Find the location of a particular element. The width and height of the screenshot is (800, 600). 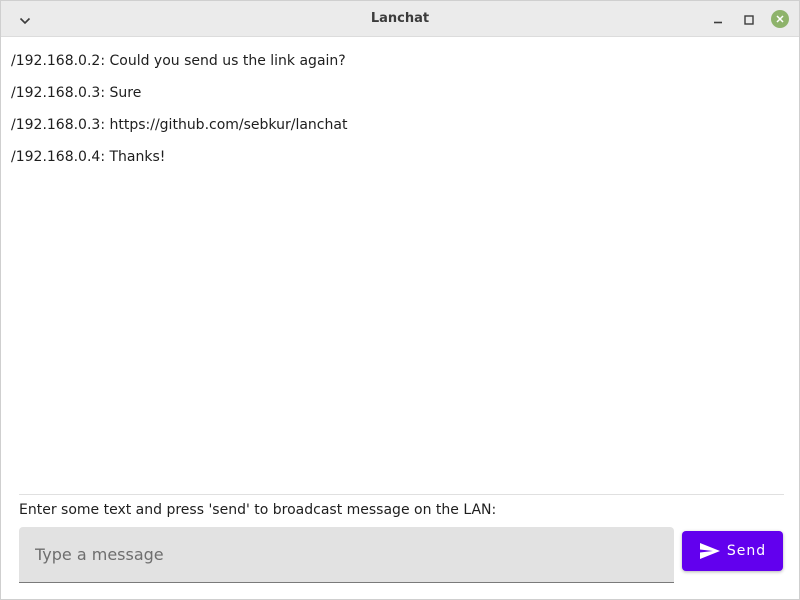

message-input is located at coordinates (346, 554).